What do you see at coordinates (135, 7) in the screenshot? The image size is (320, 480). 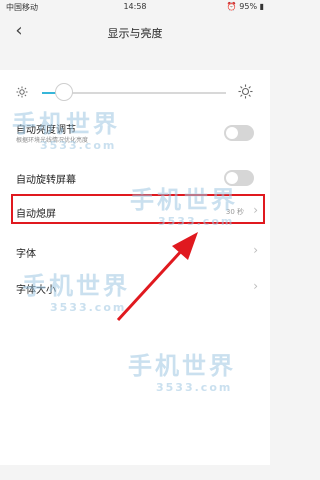 I see `status-bar: 中国移动 14:58 ⏰ 95% ▮` at bounding box center [135, 7].